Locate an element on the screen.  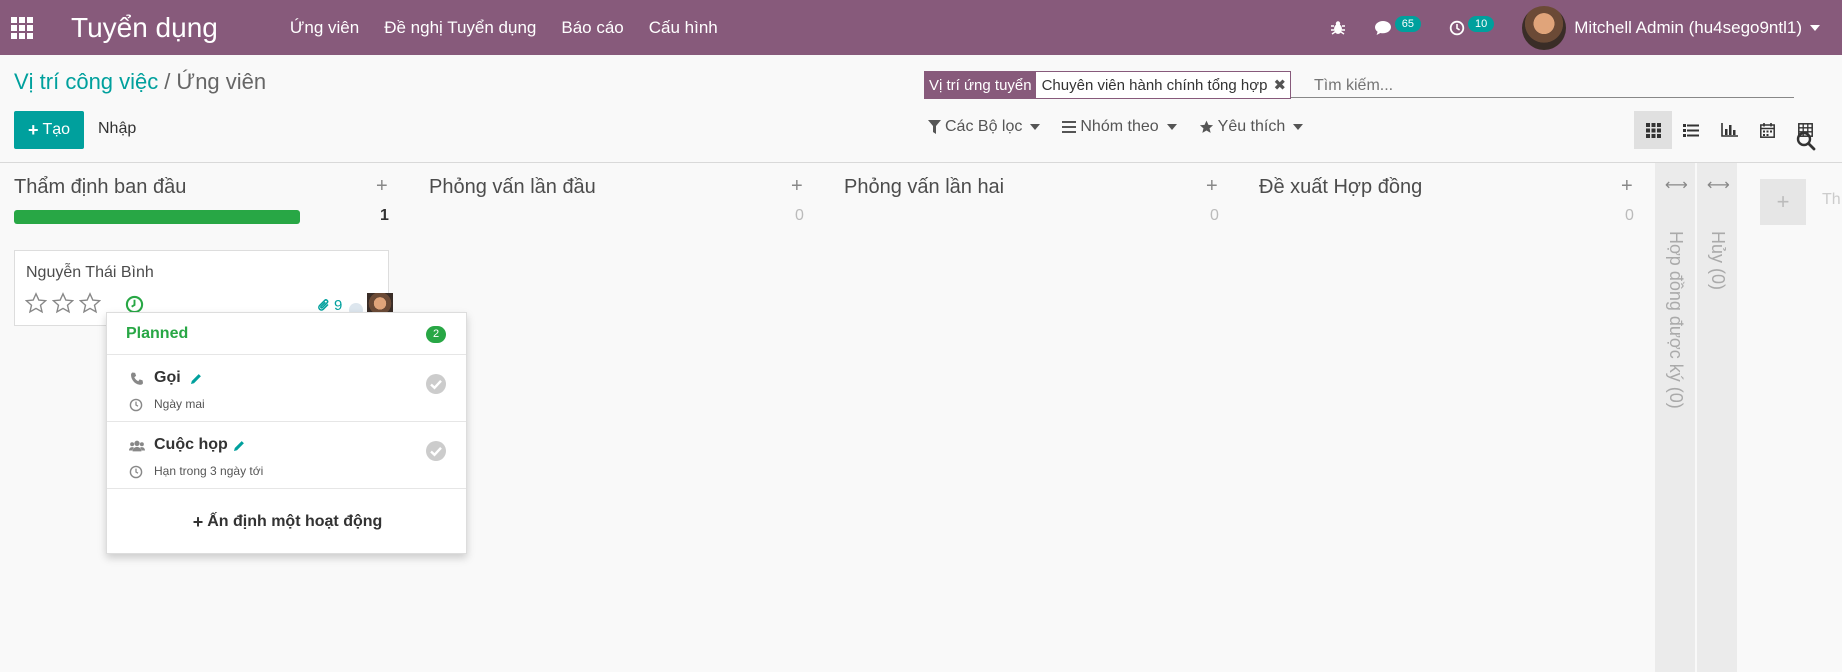
list-view-button is located at coordinates (1691, 130).